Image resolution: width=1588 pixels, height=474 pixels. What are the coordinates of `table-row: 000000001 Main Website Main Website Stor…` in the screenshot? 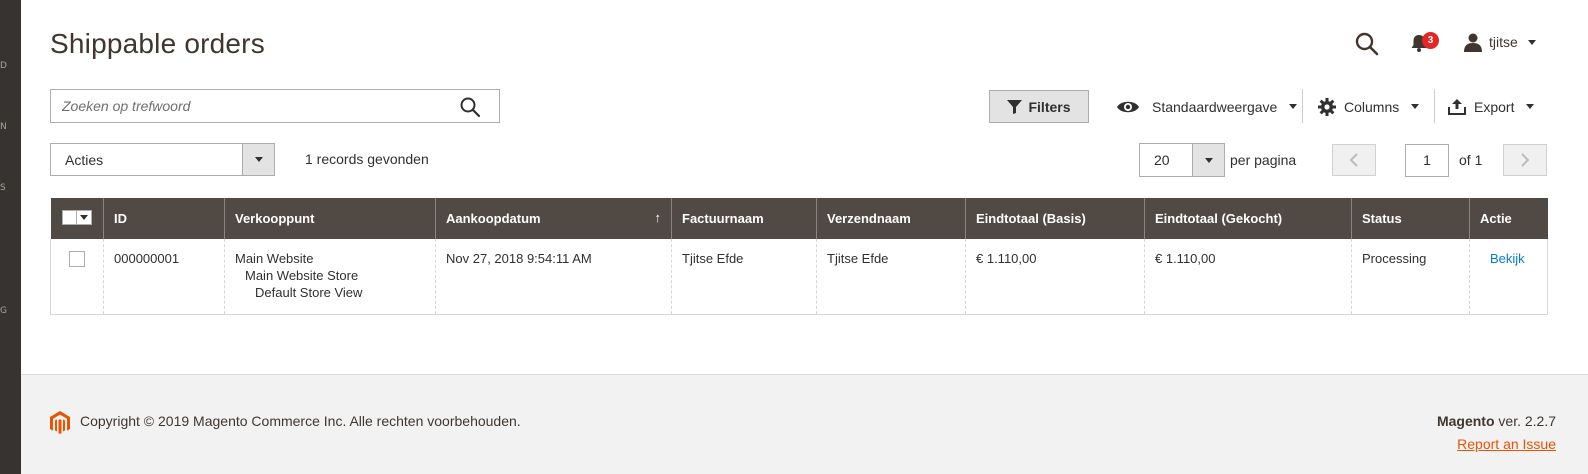 It's located at (799, 276).